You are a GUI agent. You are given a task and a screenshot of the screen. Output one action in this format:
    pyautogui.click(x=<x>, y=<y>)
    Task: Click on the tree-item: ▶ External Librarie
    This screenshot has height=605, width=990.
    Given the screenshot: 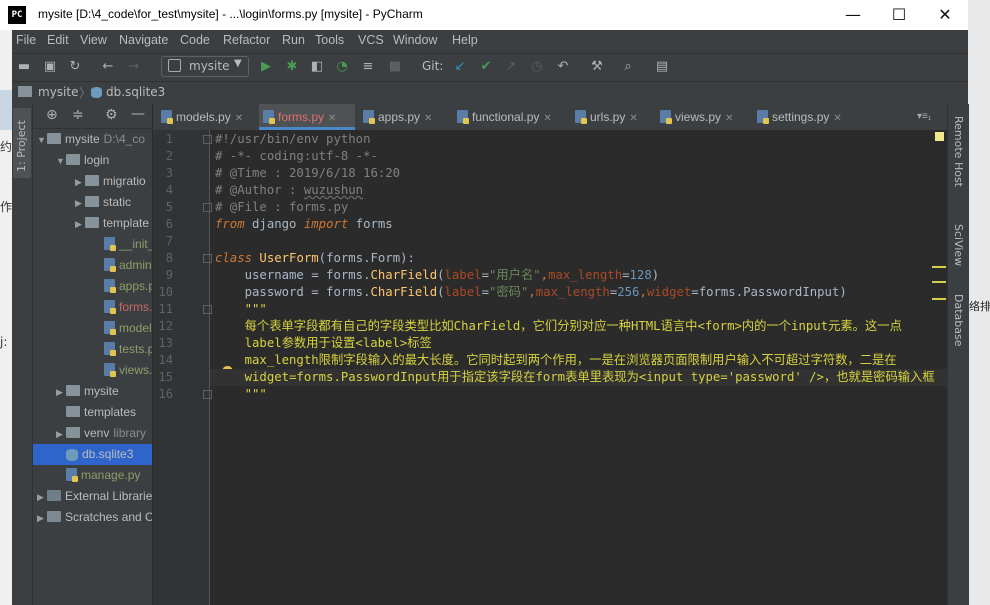 What is the action you would take?
    pyautogui.click(x=92, y=496)
    